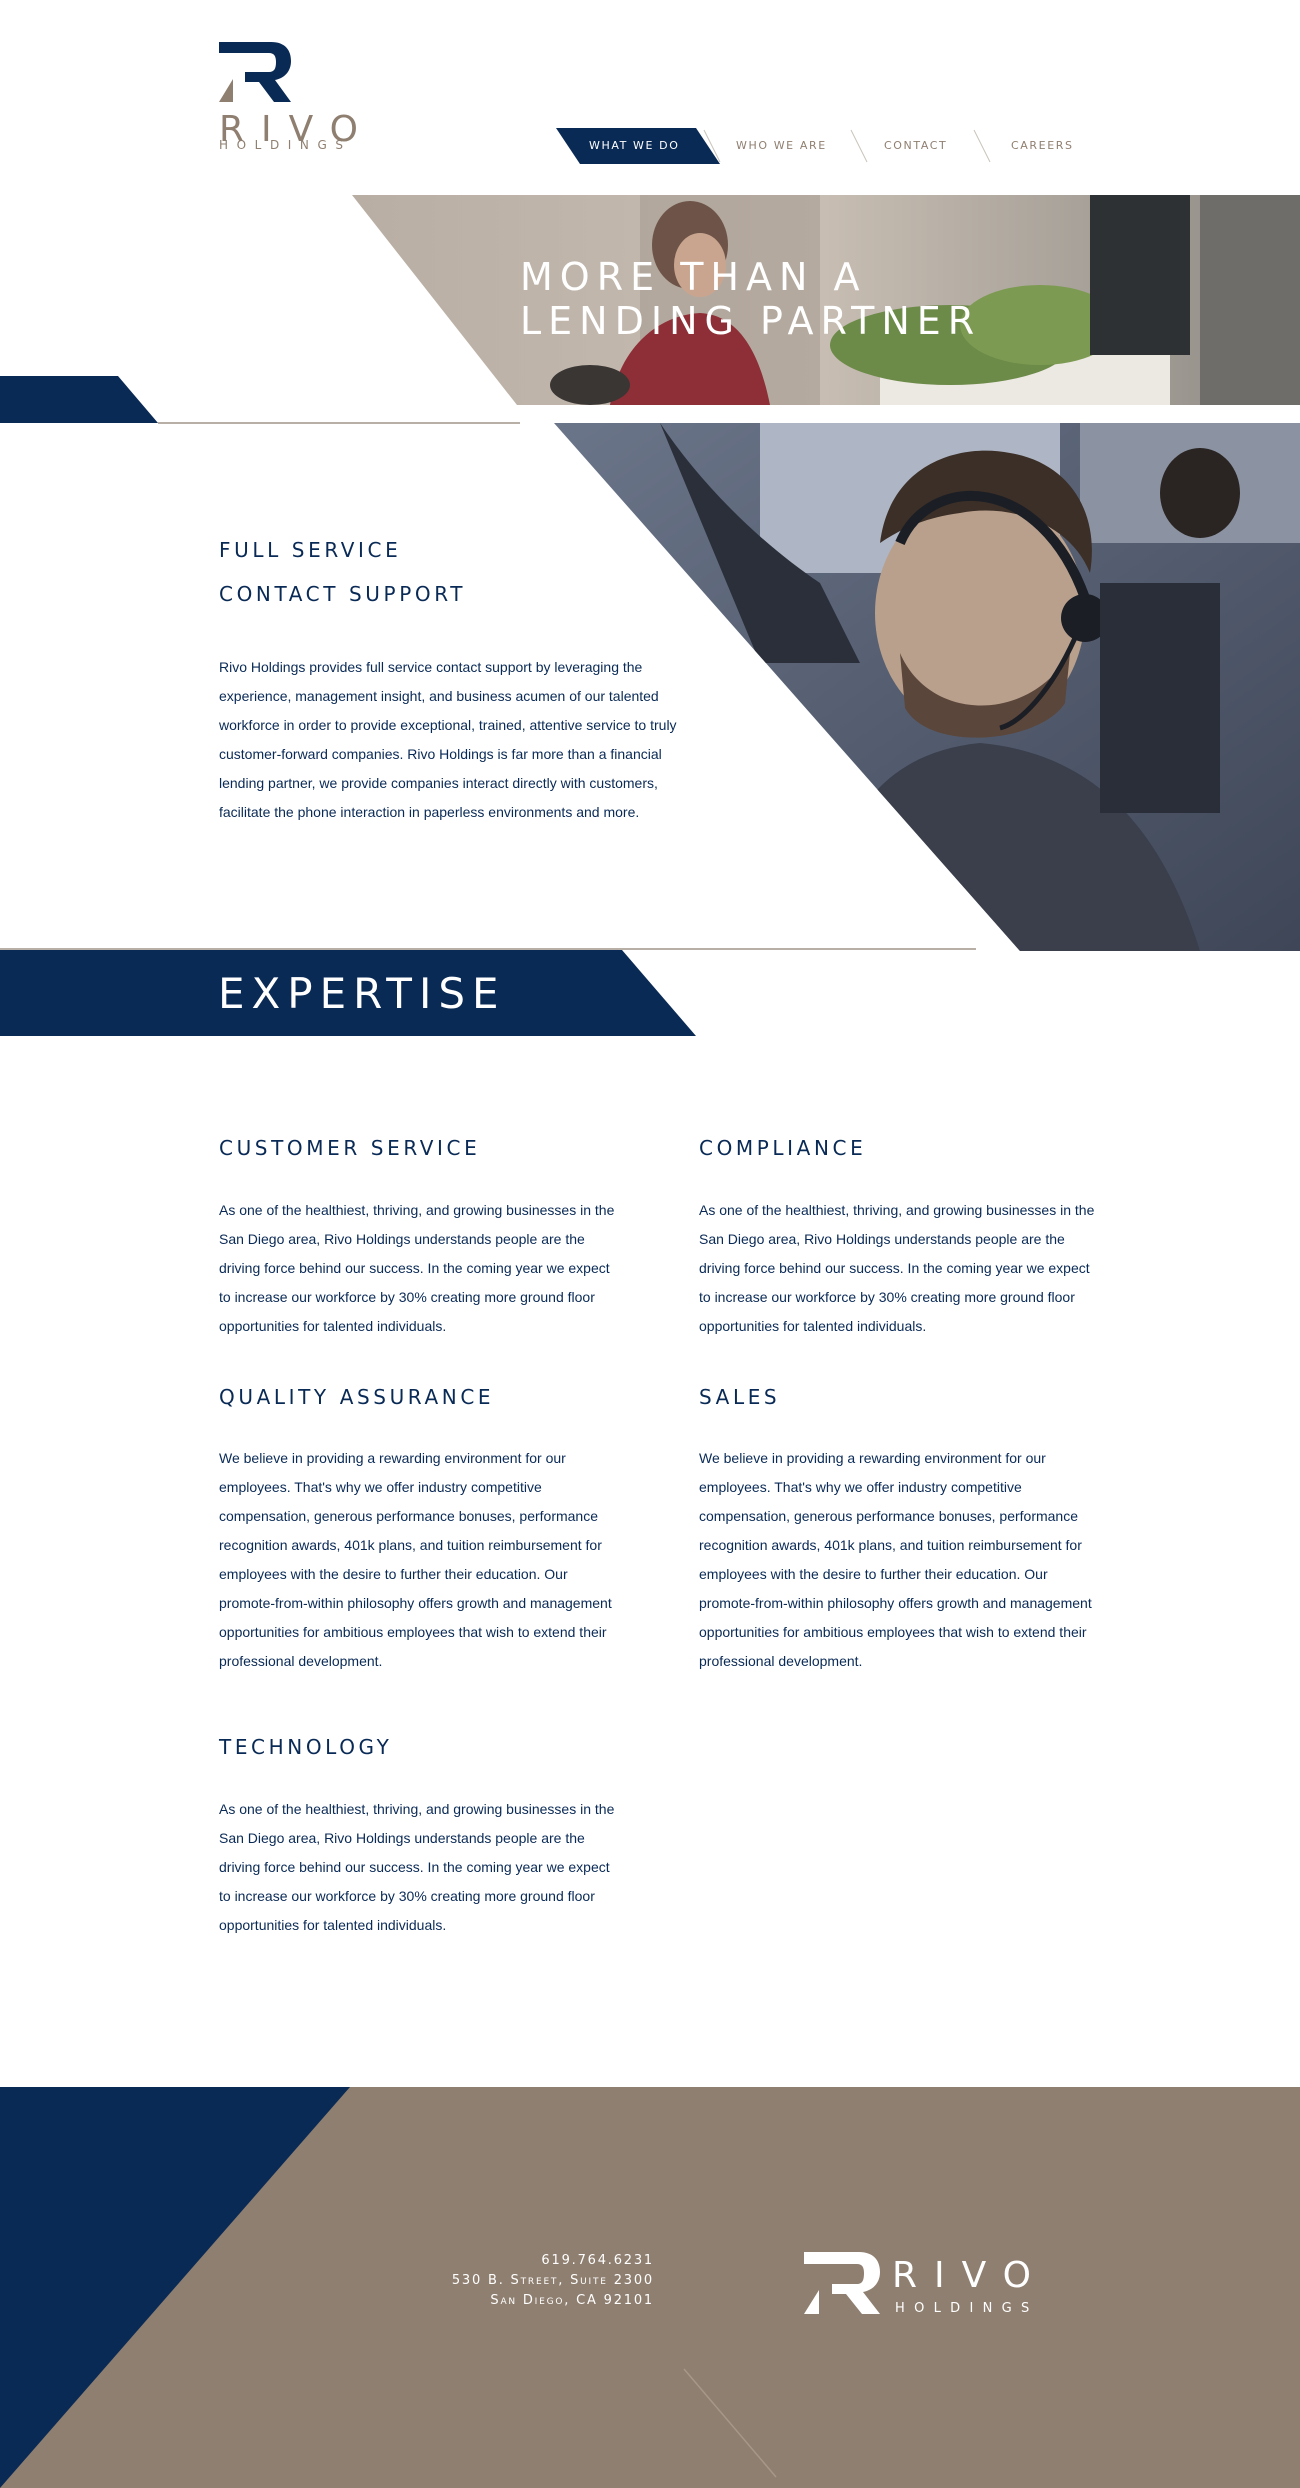  I want to click on nav-item-careers: CAREERS, so click(1042, 146).